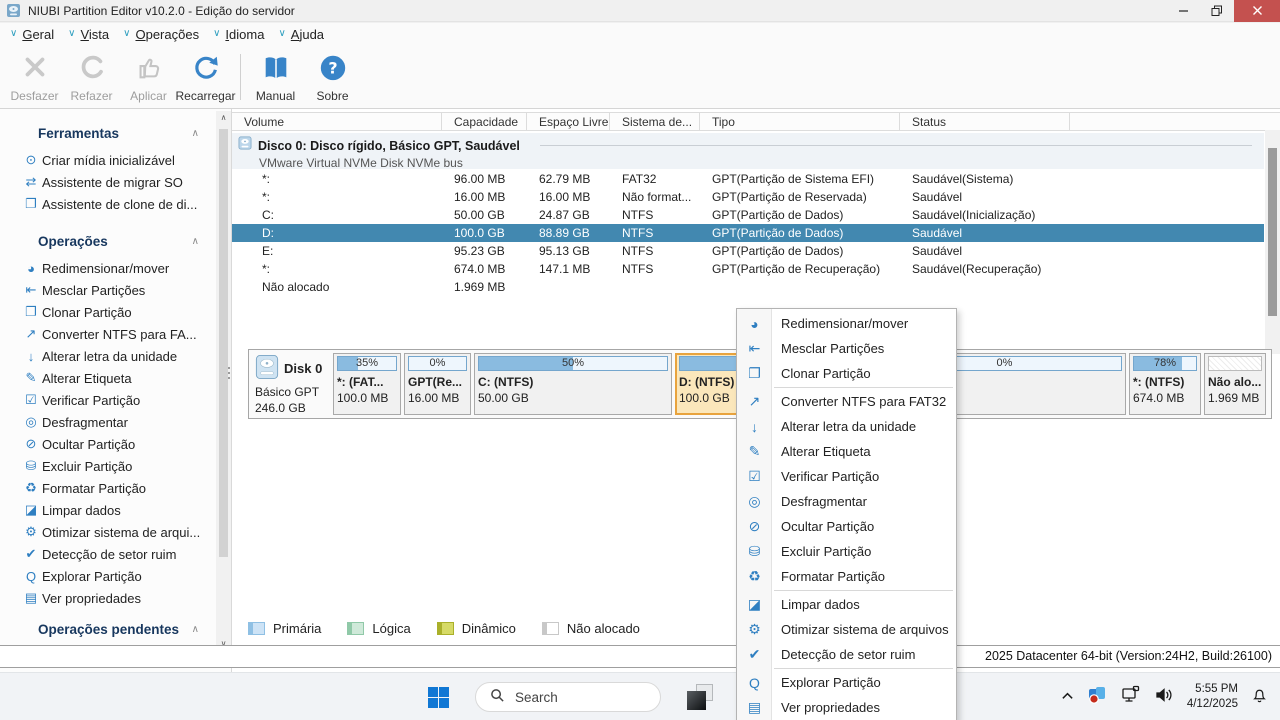 This screenshot has height=720, width=1280. Describe the element at coordinates (1067, 697) in the screenshot. I see `tray-chevron-up-icon` at that location.